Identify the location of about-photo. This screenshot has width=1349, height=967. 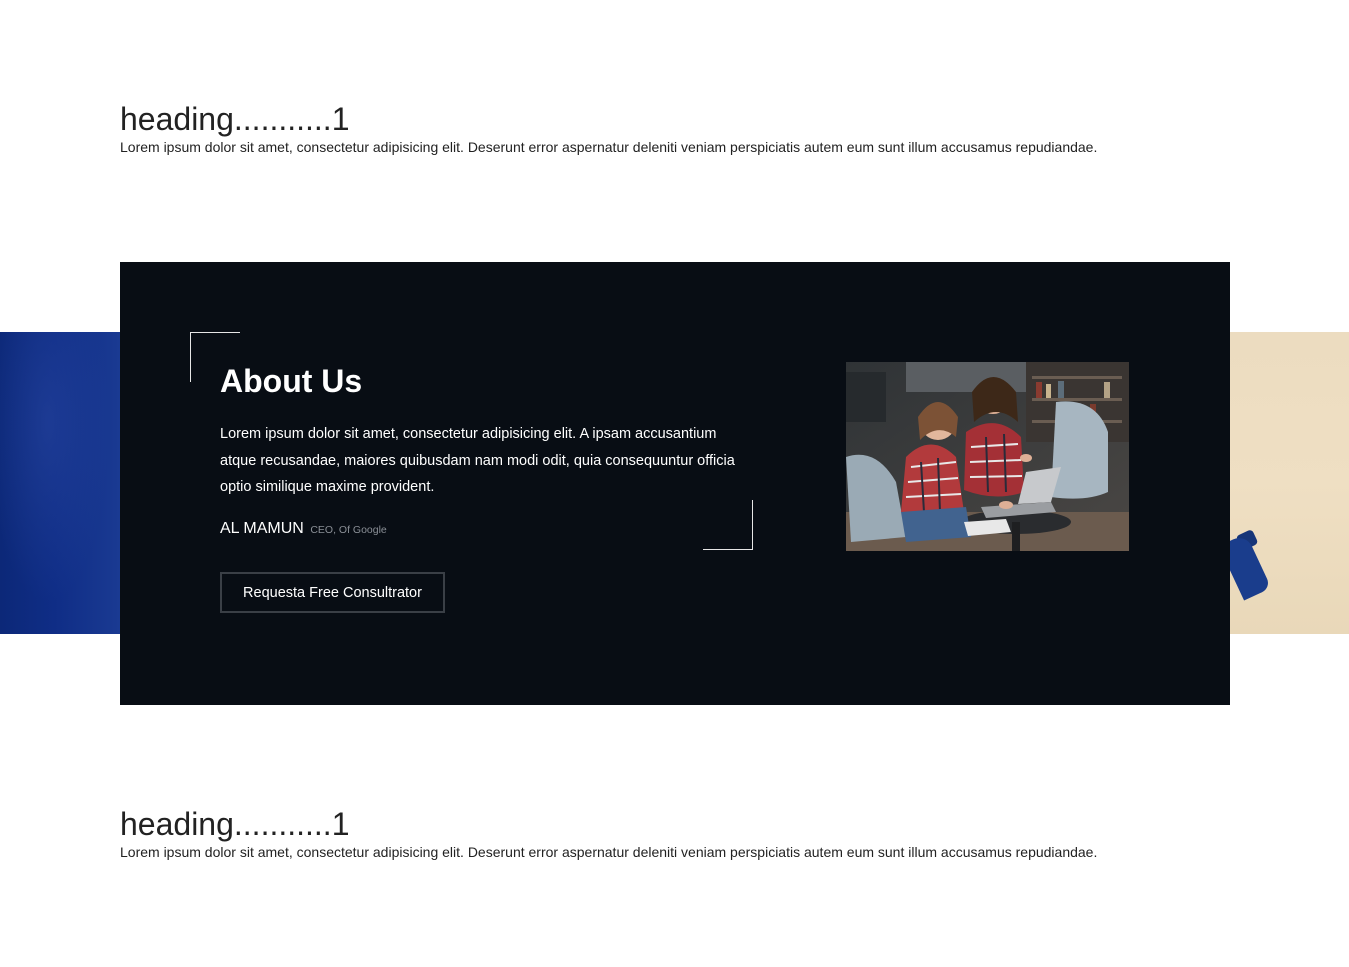
(987, 456).